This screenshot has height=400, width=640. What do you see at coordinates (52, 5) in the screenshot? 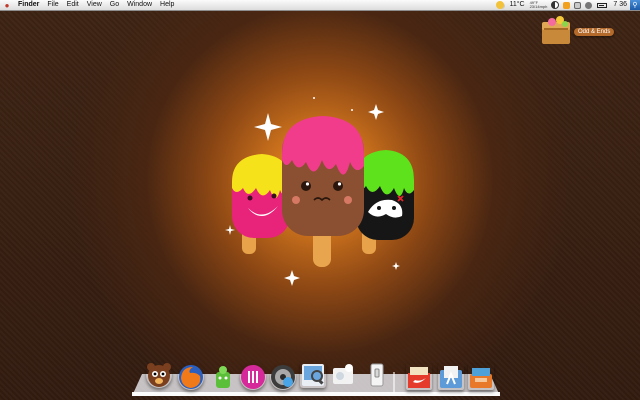
I see `menu-file: File` at bounding box center [52, 5].